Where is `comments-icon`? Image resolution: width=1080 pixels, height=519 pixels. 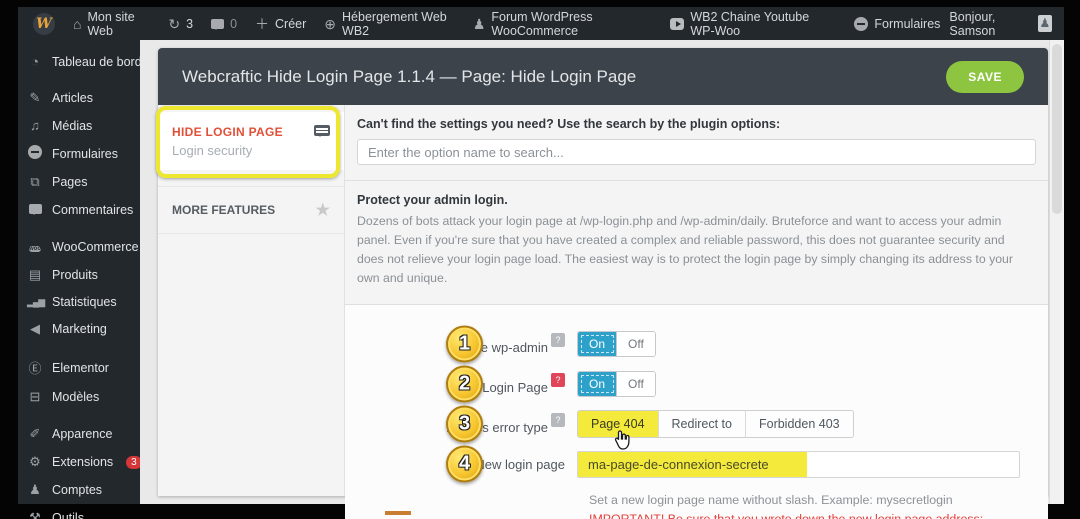 comments-icon is located at coordinates (218, 24).